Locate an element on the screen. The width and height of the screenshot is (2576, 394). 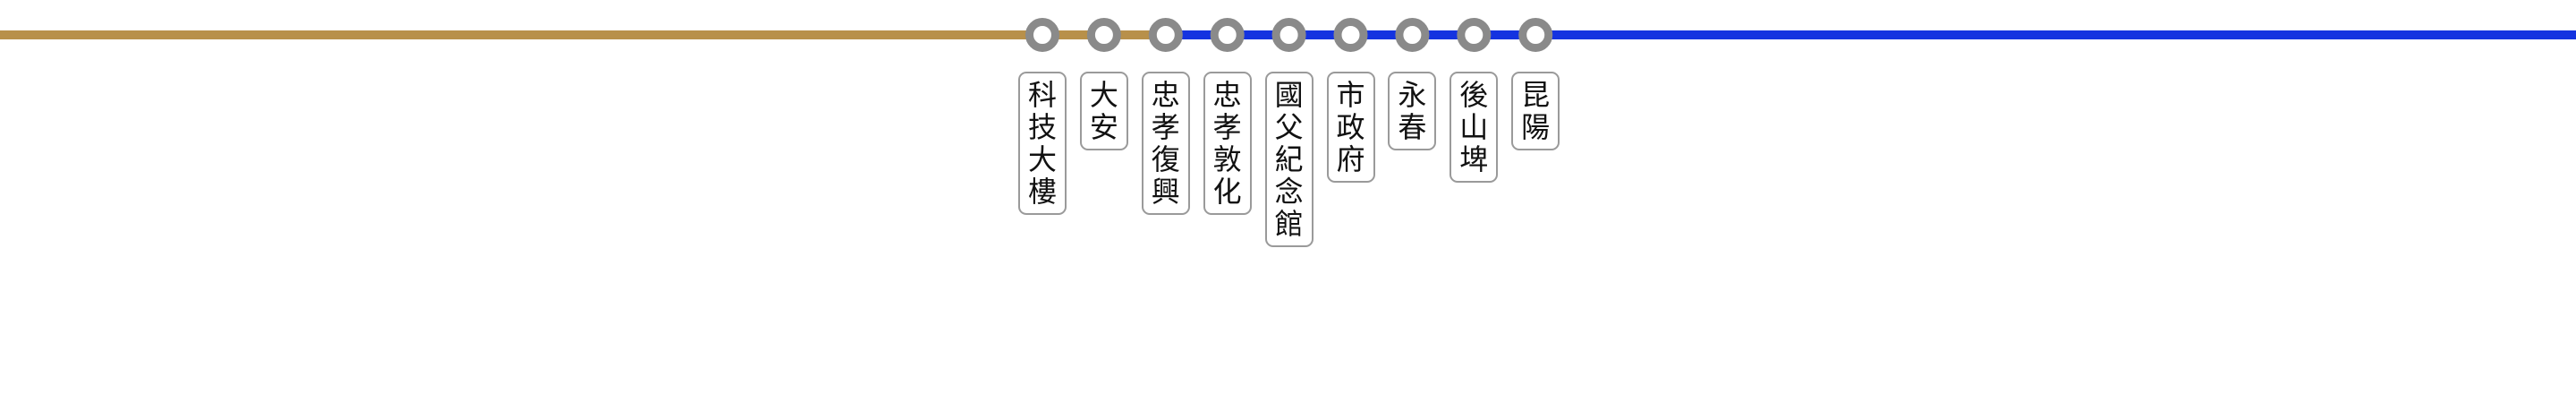
station-markers is located at coordinates (1289, 35).